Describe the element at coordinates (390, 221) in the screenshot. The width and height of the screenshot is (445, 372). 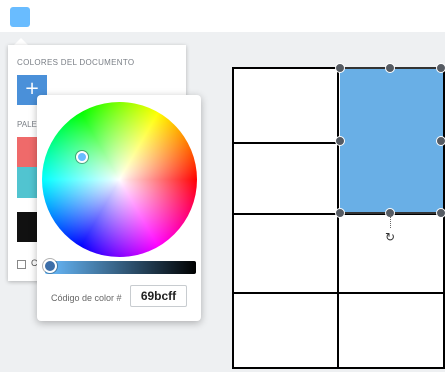
I see `rotate-handle-stem` at that location.